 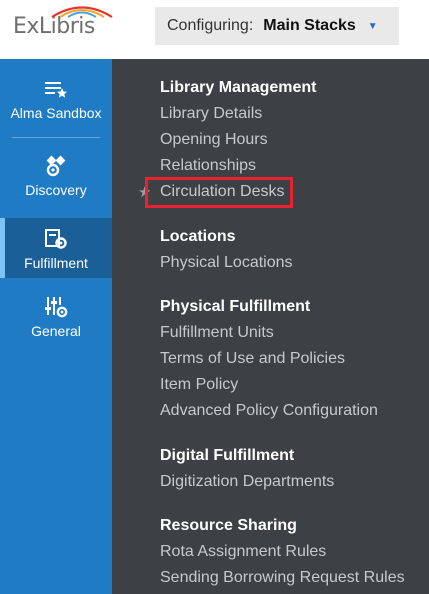 What do you see at coordinates (56, 137) in the screenshot?
I see `sidebar-divider` at bounding box center [56, 137].